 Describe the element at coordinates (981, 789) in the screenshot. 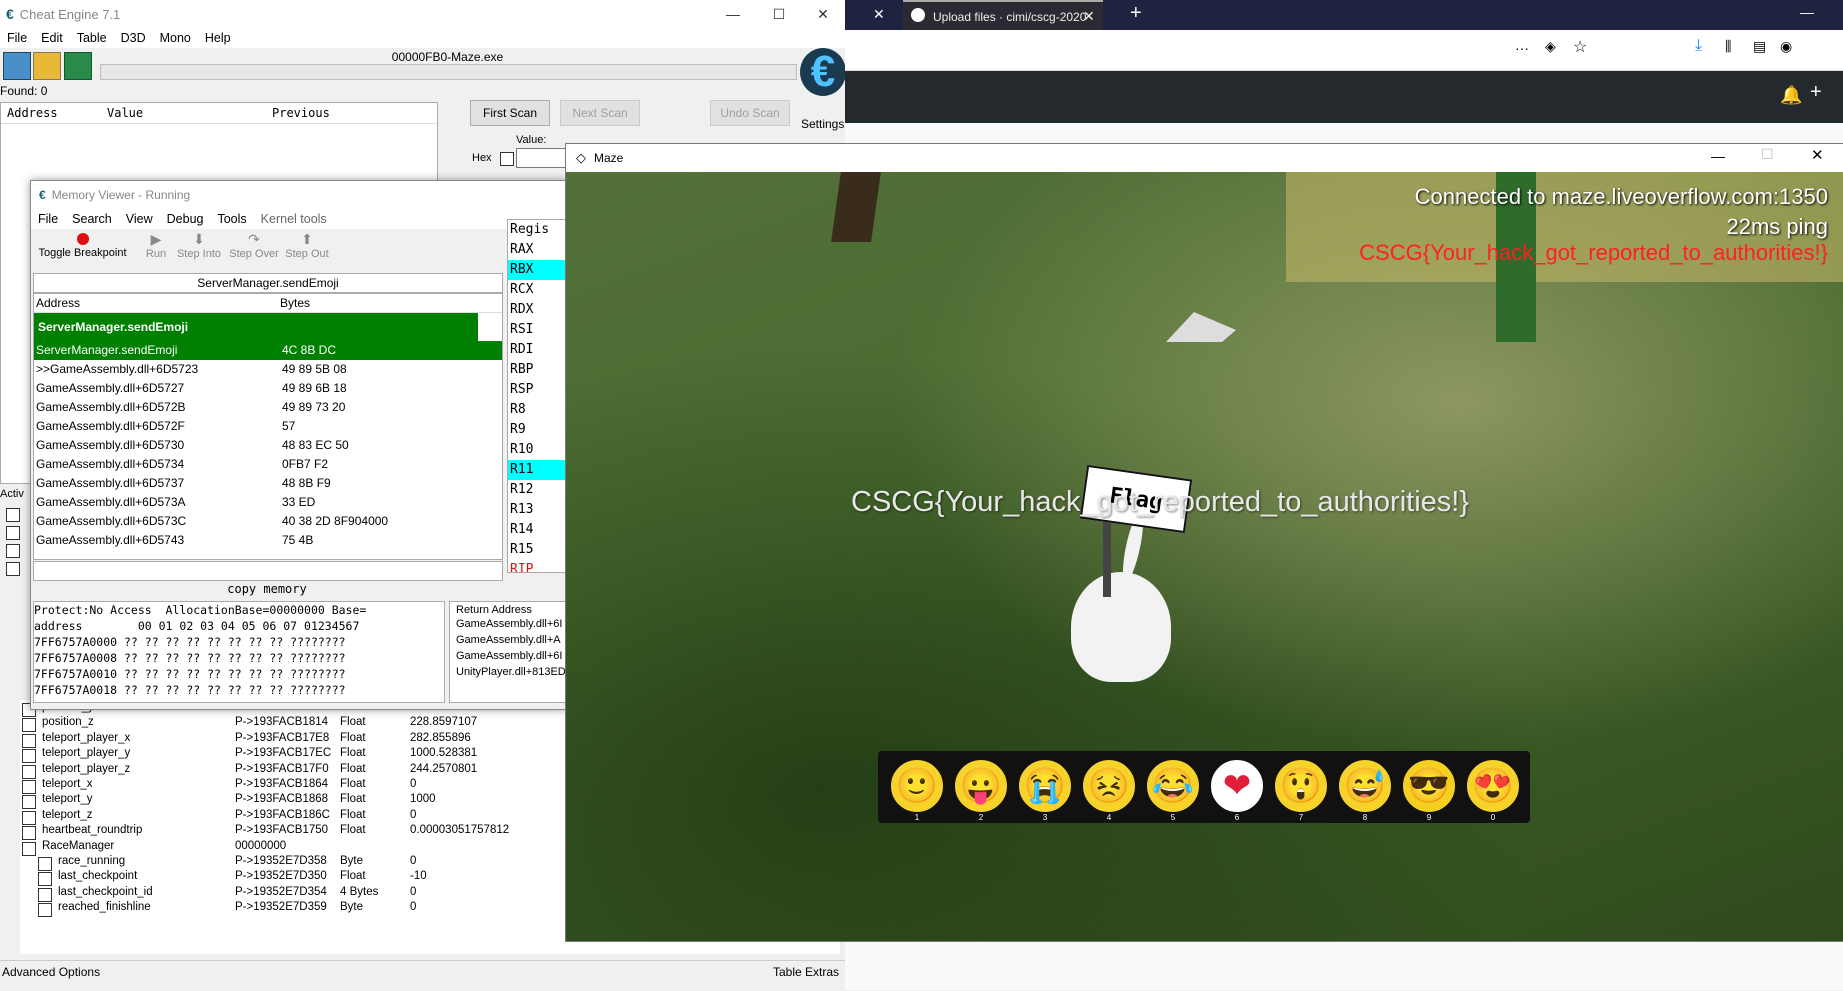

I see `emoji-button-2: 😛 2` at that location.